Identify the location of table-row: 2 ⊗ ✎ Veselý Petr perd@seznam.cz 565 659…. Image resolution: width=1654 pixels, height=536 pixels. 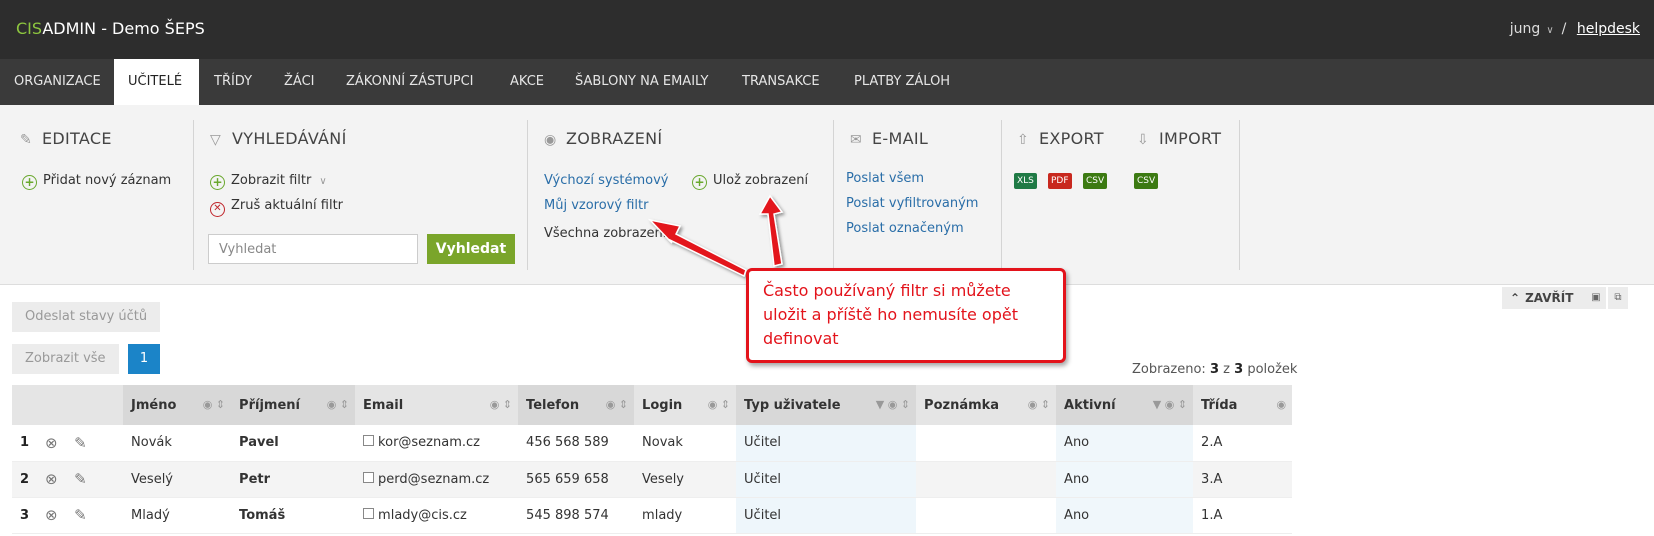
(652, 479).